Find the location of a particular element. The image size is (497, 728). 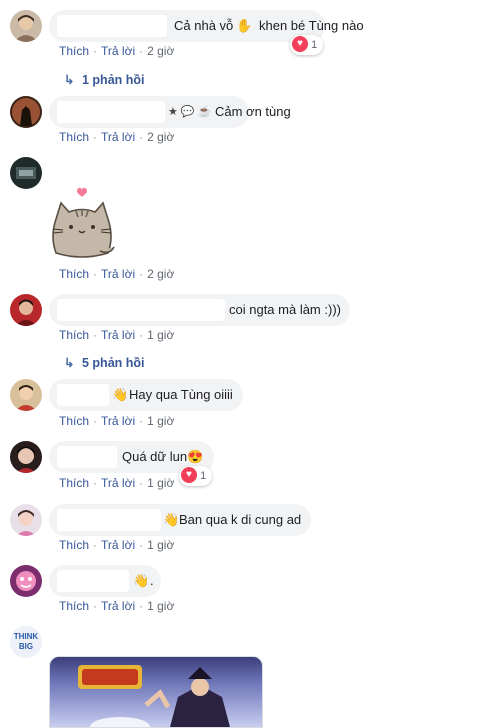

raised-hand-emoji: ✋ is located at coordinates (244, 25).